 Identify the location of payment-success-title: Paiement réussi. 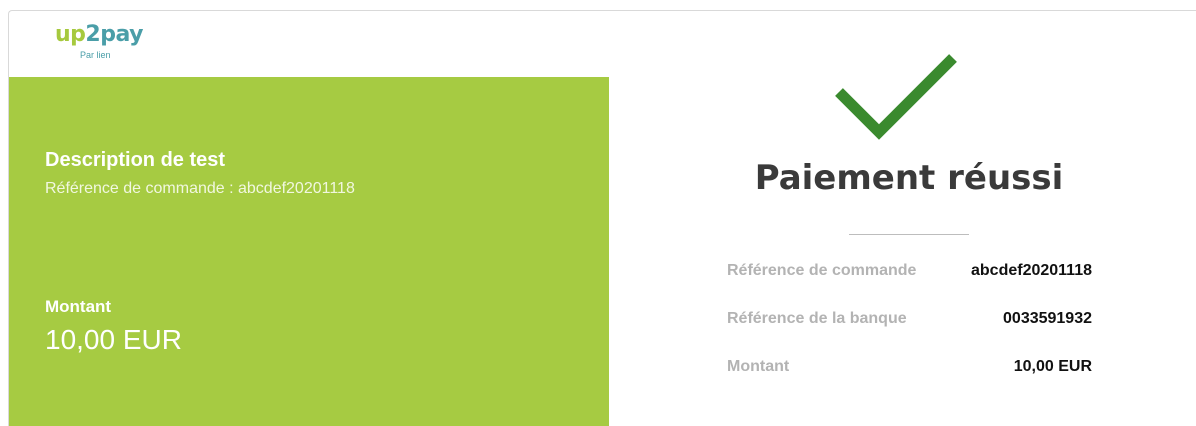
(909, 178).